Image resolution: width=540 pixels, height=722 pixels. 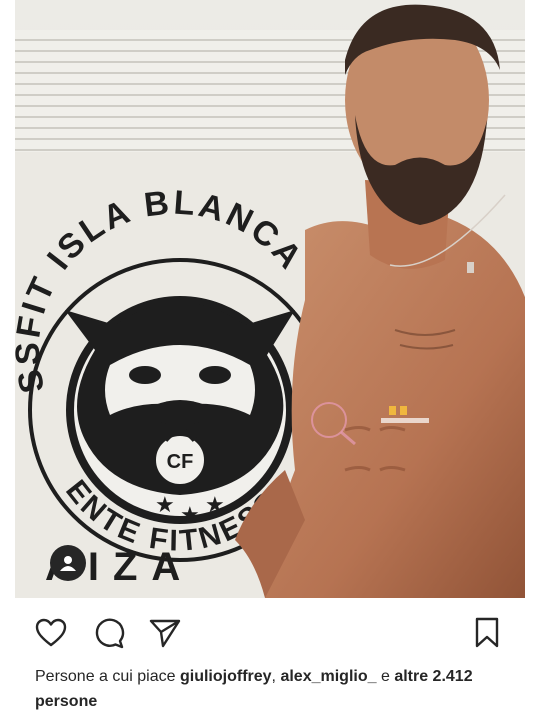 I want to click on like-button, so click(x=51, y=633).